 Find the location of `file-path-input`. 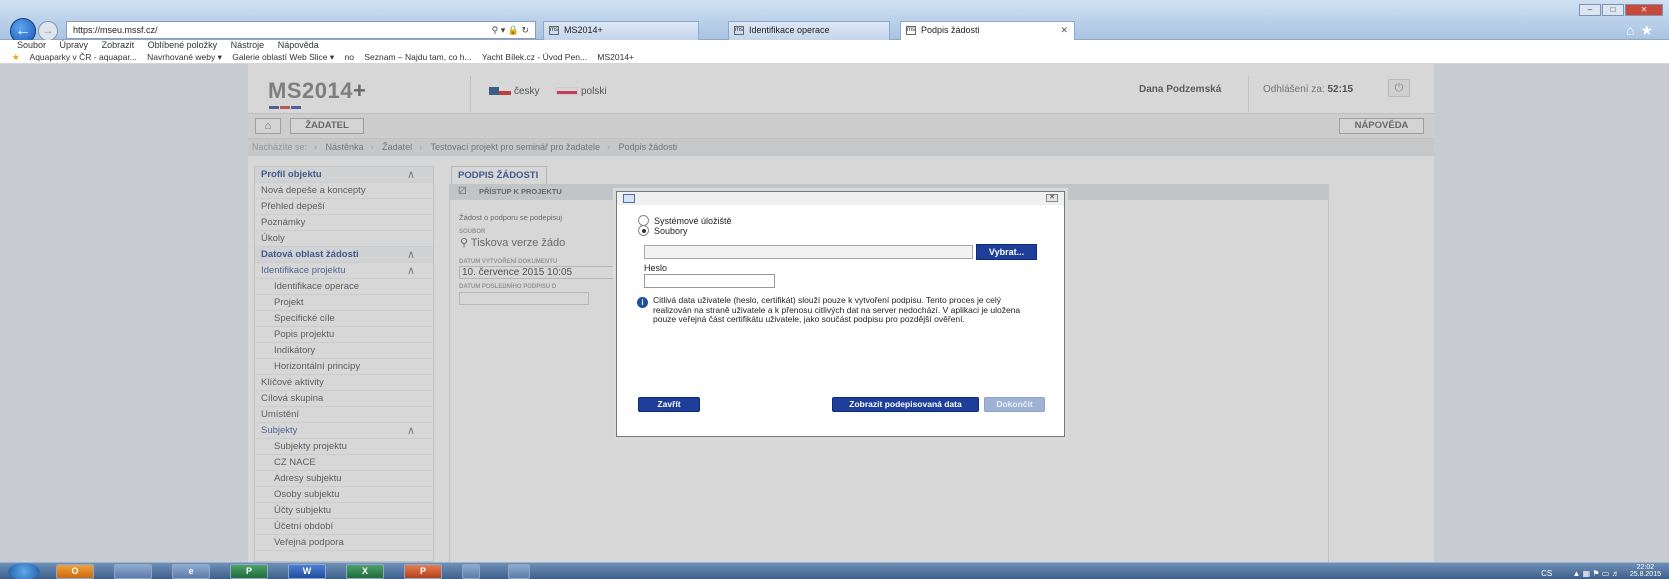

file-path-input is located at coordinates (808, 252).